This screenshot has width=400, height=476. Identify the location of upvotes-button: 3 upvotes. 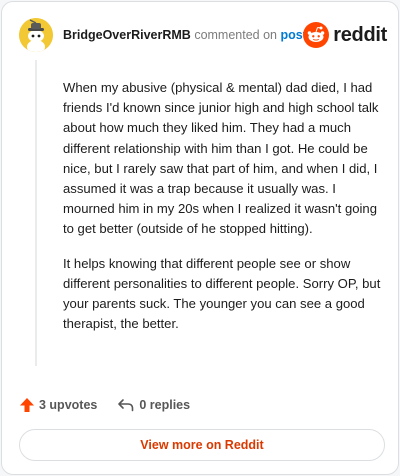
(58, 405).